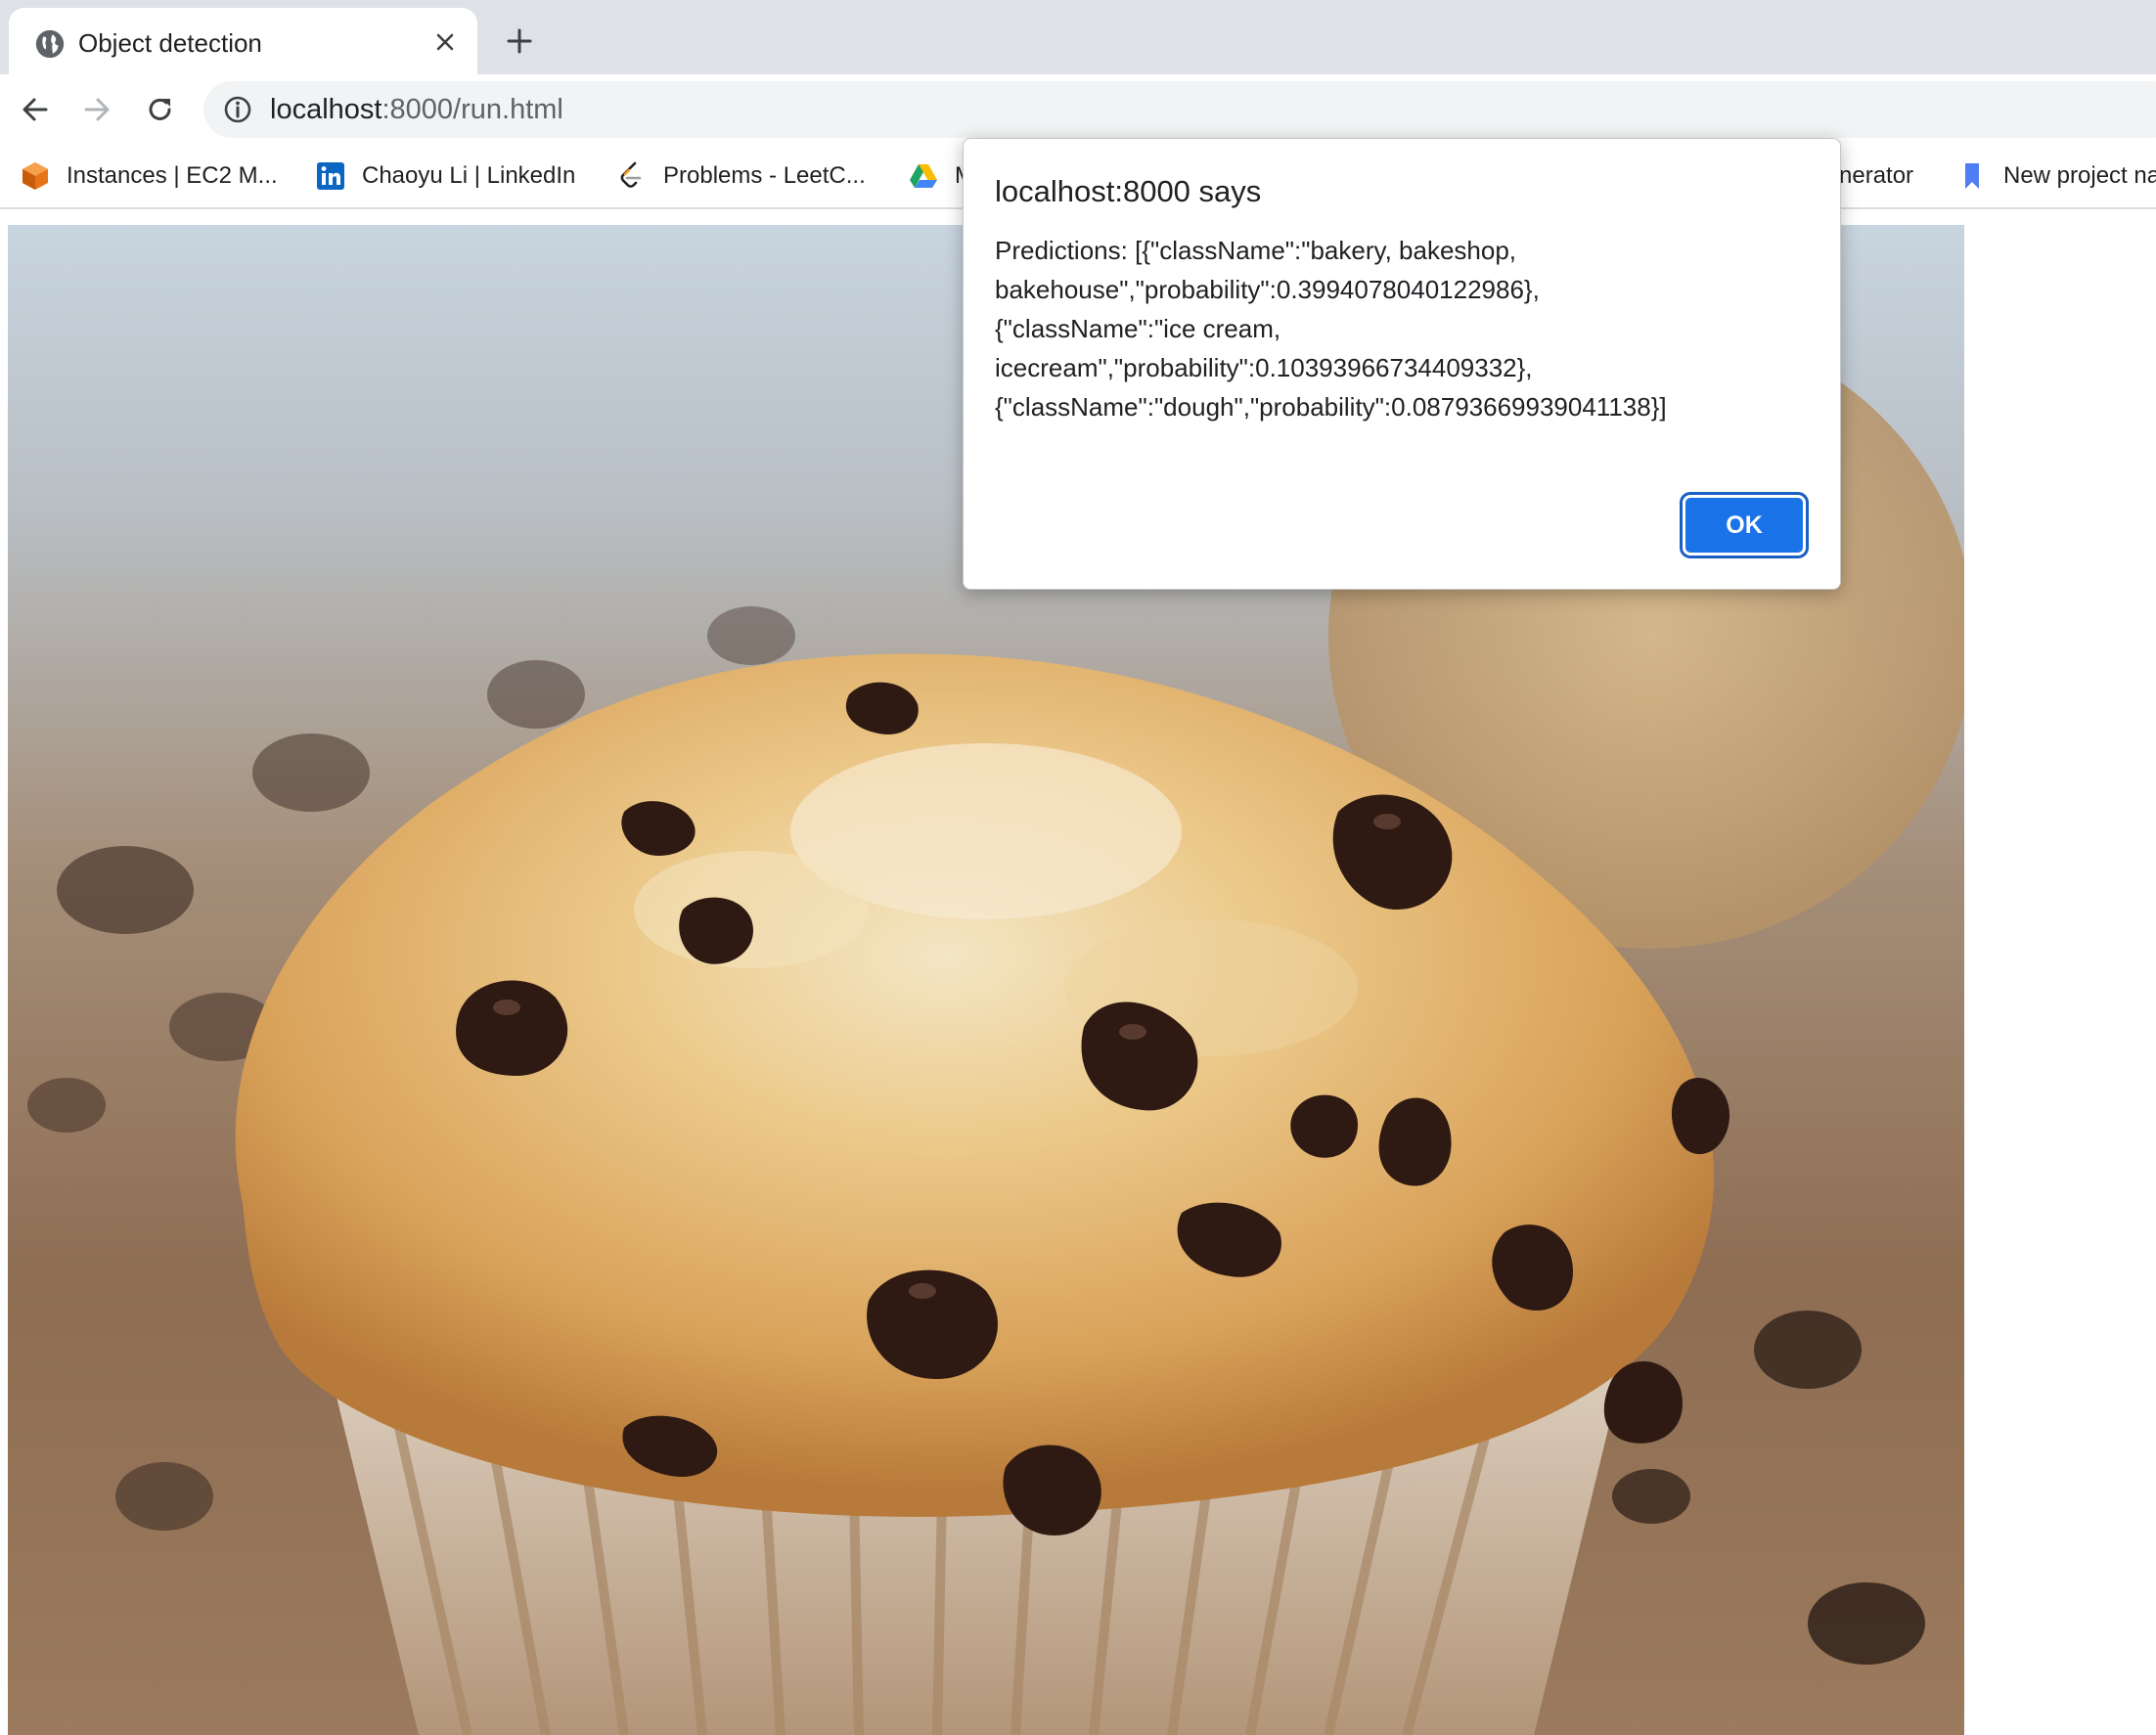 The width and height of the screenshot is (2156, 1735). What do you see at coordinates (519, 41) in the screenshot?
I see `plus-icon` at bounding box center [519, 41].